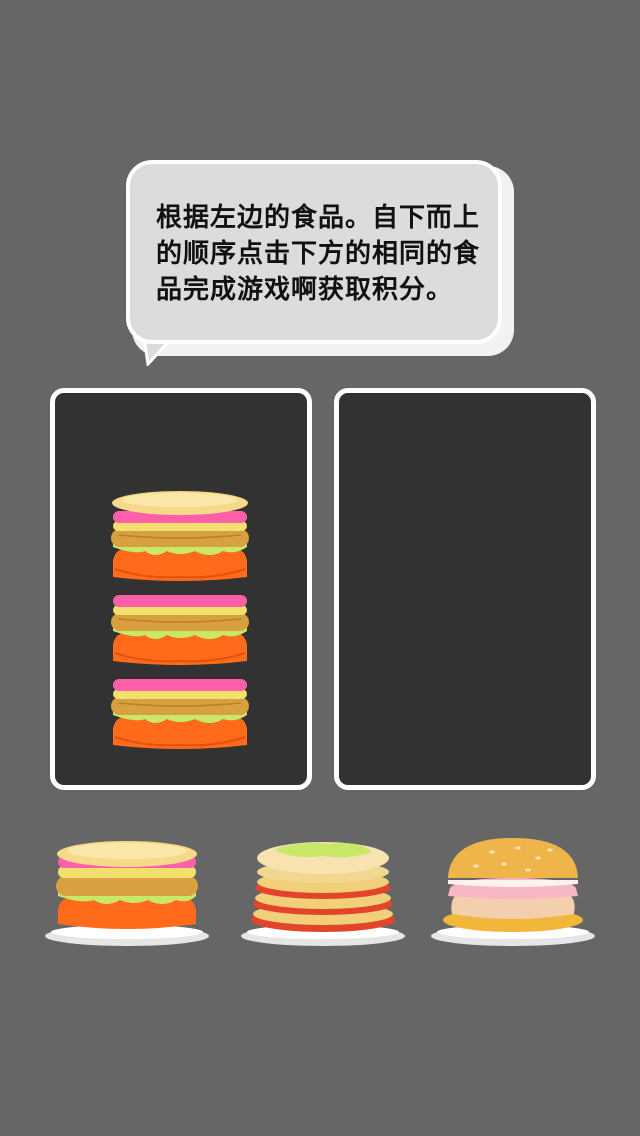  I want to click on choice-cream-bun, so click(513, 891).